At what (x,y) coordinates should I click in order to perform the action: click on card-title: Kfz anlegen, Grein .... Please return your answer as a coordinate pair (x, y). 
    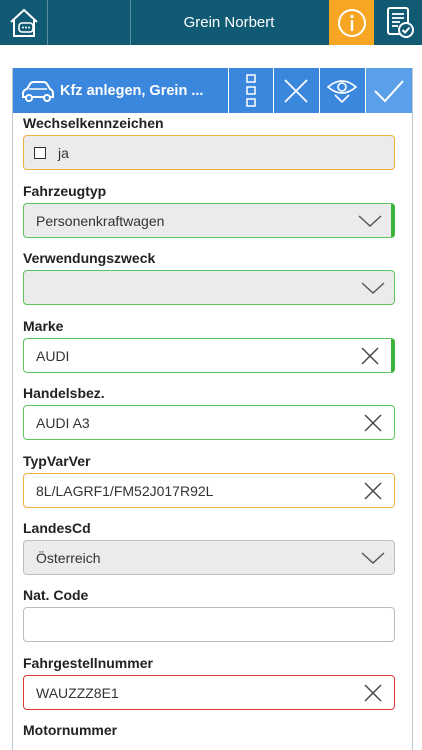
    Looking at the image, I should click on (132, 90).